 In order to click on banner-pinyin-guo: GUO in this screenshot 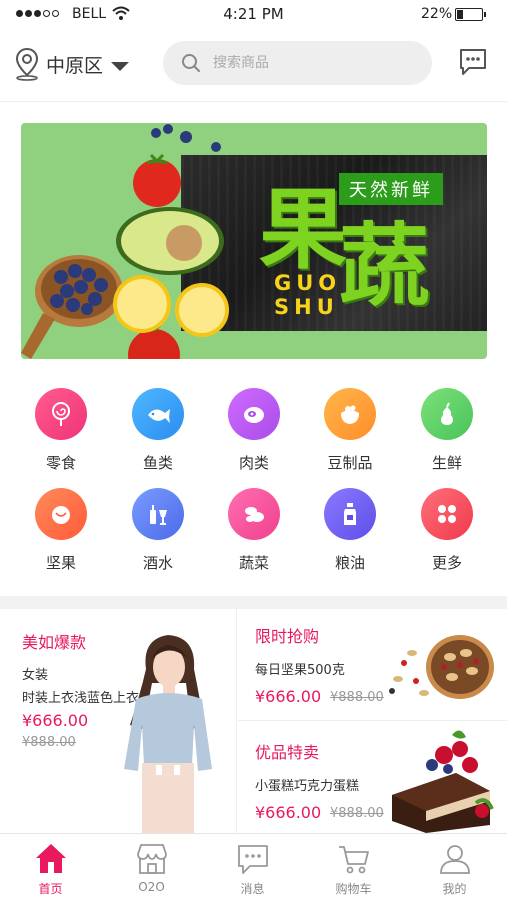, I will do `click(308, 283)`.